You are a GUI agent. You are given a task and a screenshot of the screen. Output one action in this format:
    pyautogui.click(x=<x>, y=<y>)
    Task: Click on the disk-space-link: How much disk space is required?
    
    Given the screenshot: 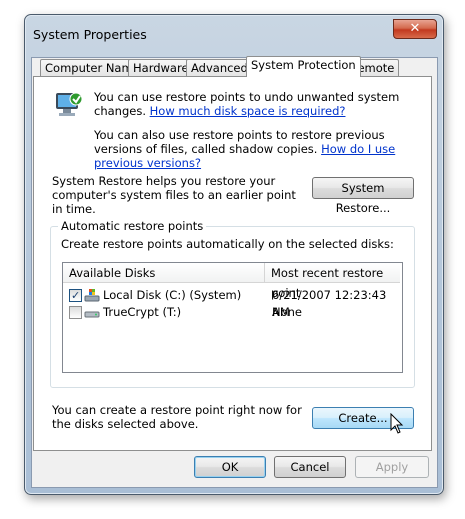 What is the action you would take?
    pyautogui.click(x=248, y=111)
    